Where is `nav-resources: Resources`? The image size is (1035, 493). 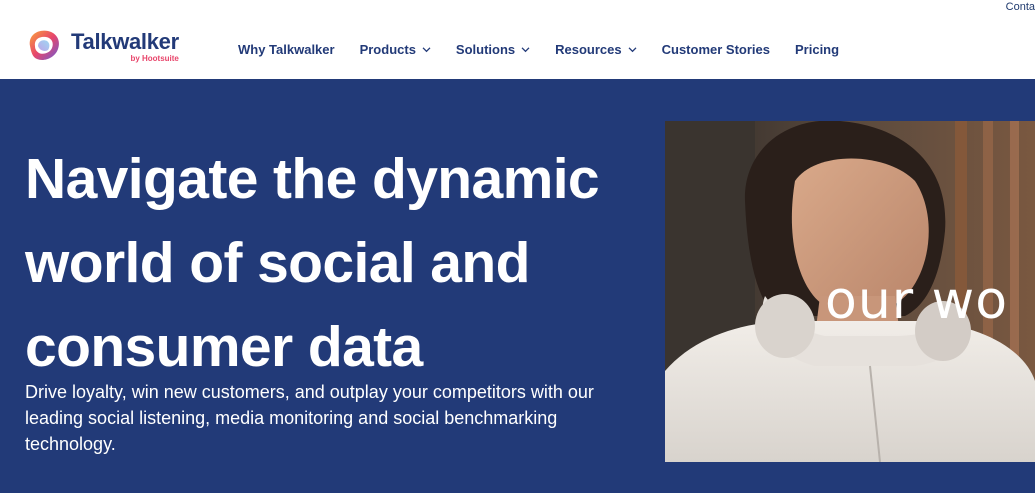 nav-resources: Resources is located at coordinates (596, 49).